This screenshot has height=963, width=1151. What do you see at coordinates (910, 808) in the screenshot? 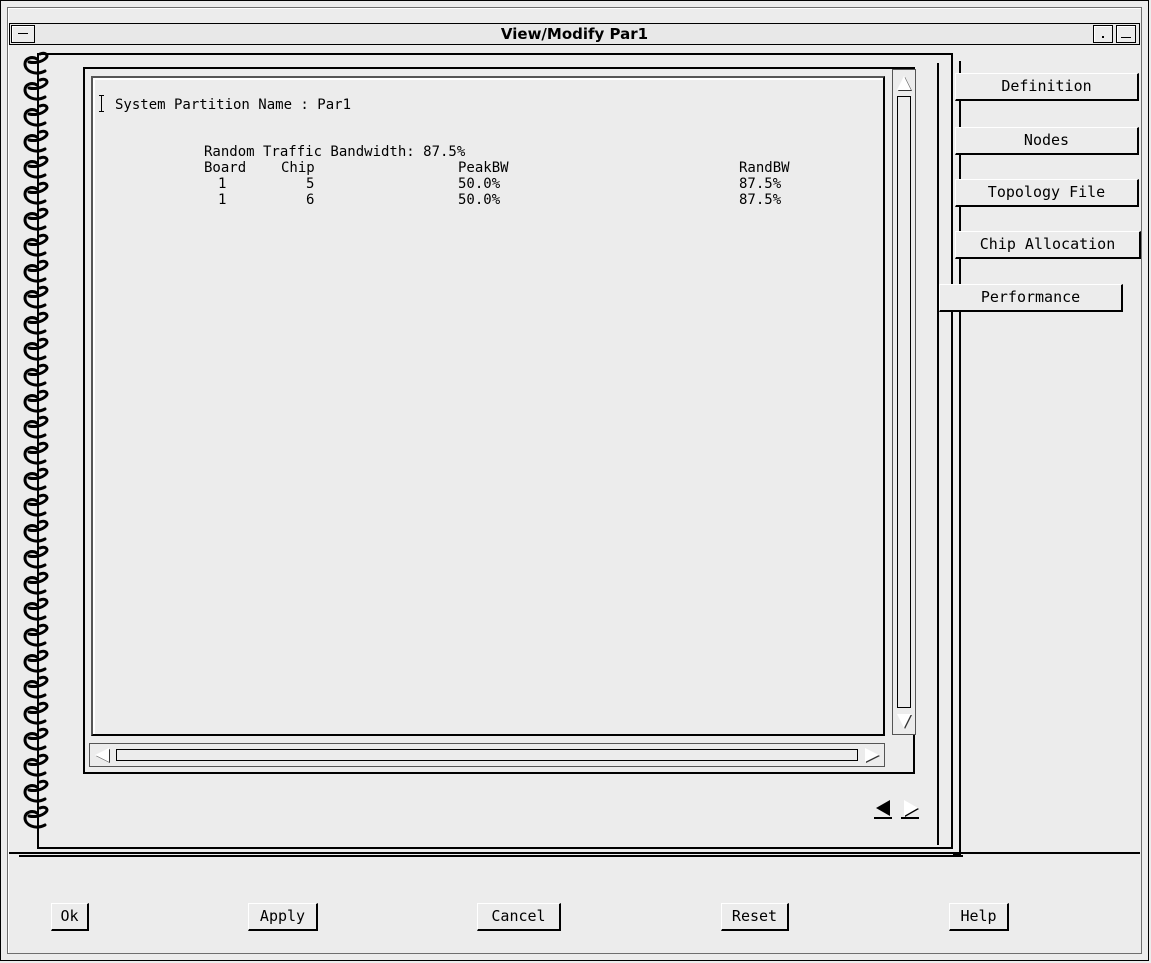
I see `next-page-icon` at bounding box center [910, 808].